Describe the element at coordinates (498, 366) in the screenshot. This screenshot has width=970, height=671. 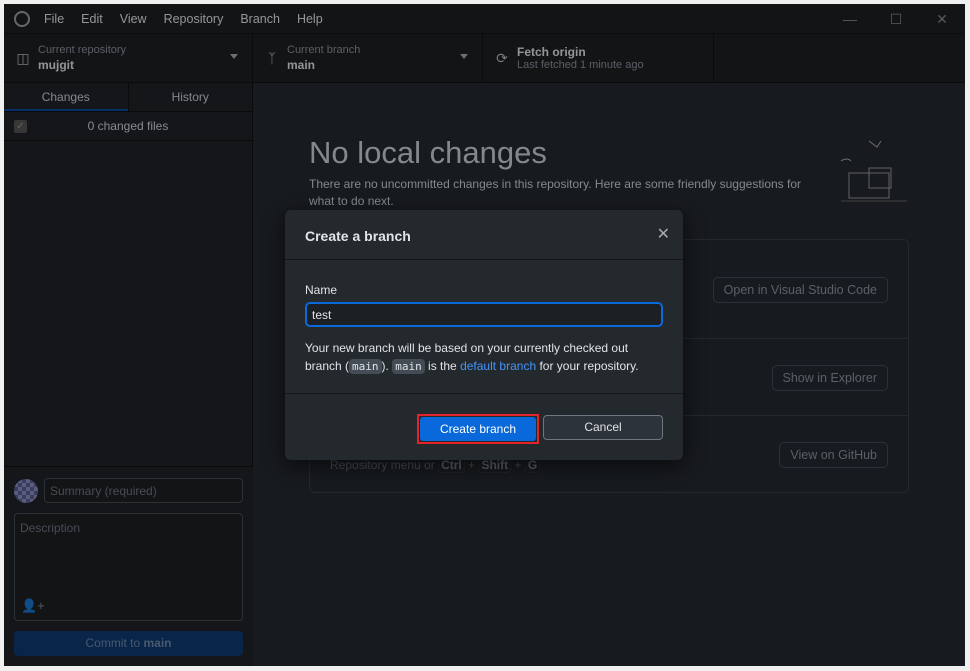
I see `default-branch-link: default branch` at that location.